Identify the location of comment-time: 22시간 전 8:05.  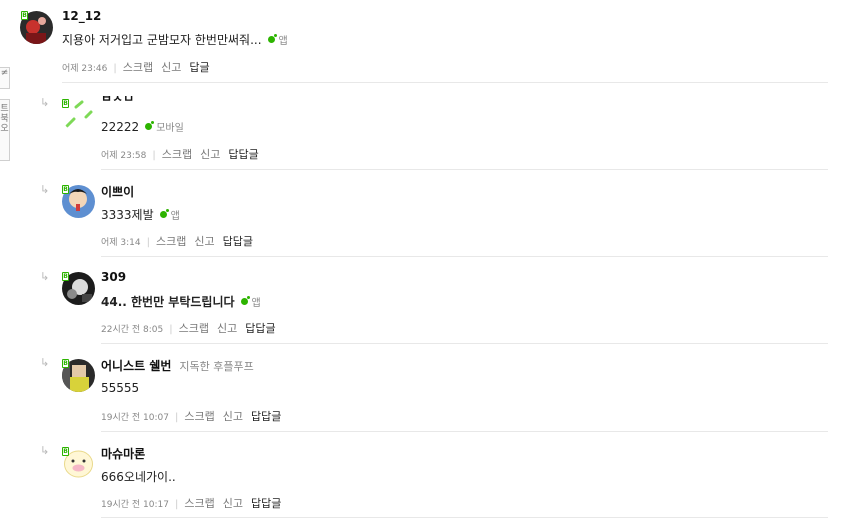
(132, 330).